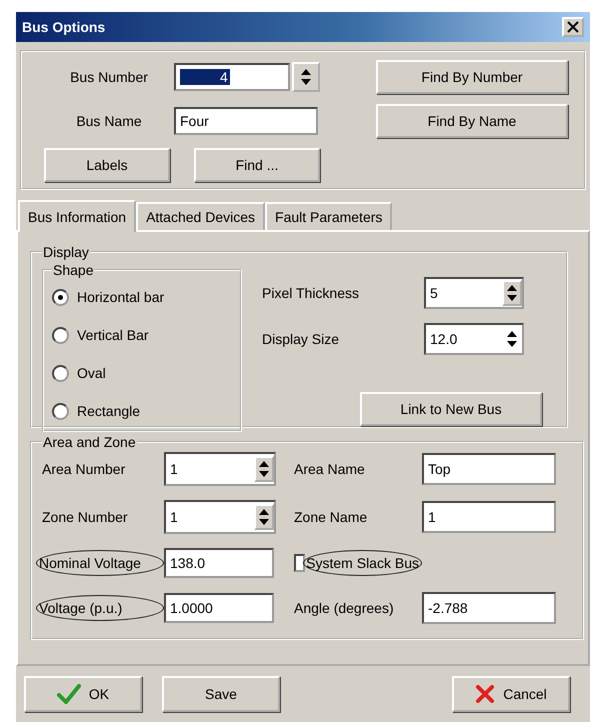 This screenshot has height=722, width=596. What do you see at coordinates (64, 27) in the screenshot?
I see `window-title: Bus Options` at bounding box center [64, 27].